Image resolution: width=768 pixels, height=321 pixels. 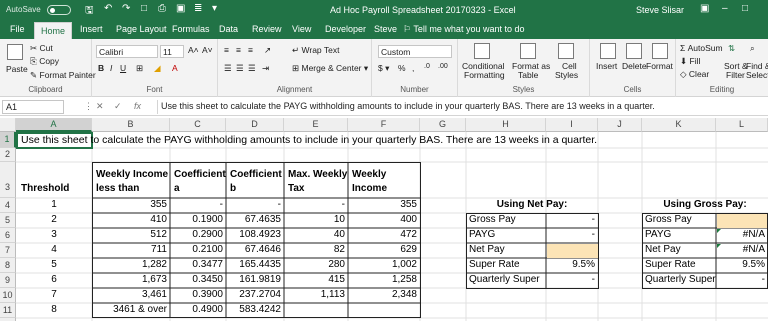 What do you see at coordinates (238, 50) in the screenshot?
I see `align-middle-icon: ≡` at bounding box center [238, 50].